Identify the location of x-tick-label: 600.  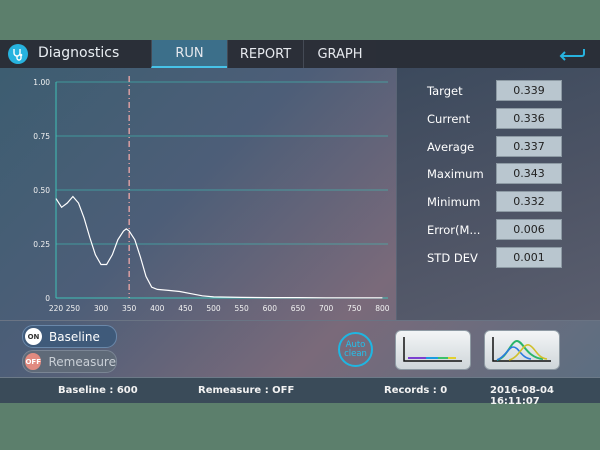
(270, 308).